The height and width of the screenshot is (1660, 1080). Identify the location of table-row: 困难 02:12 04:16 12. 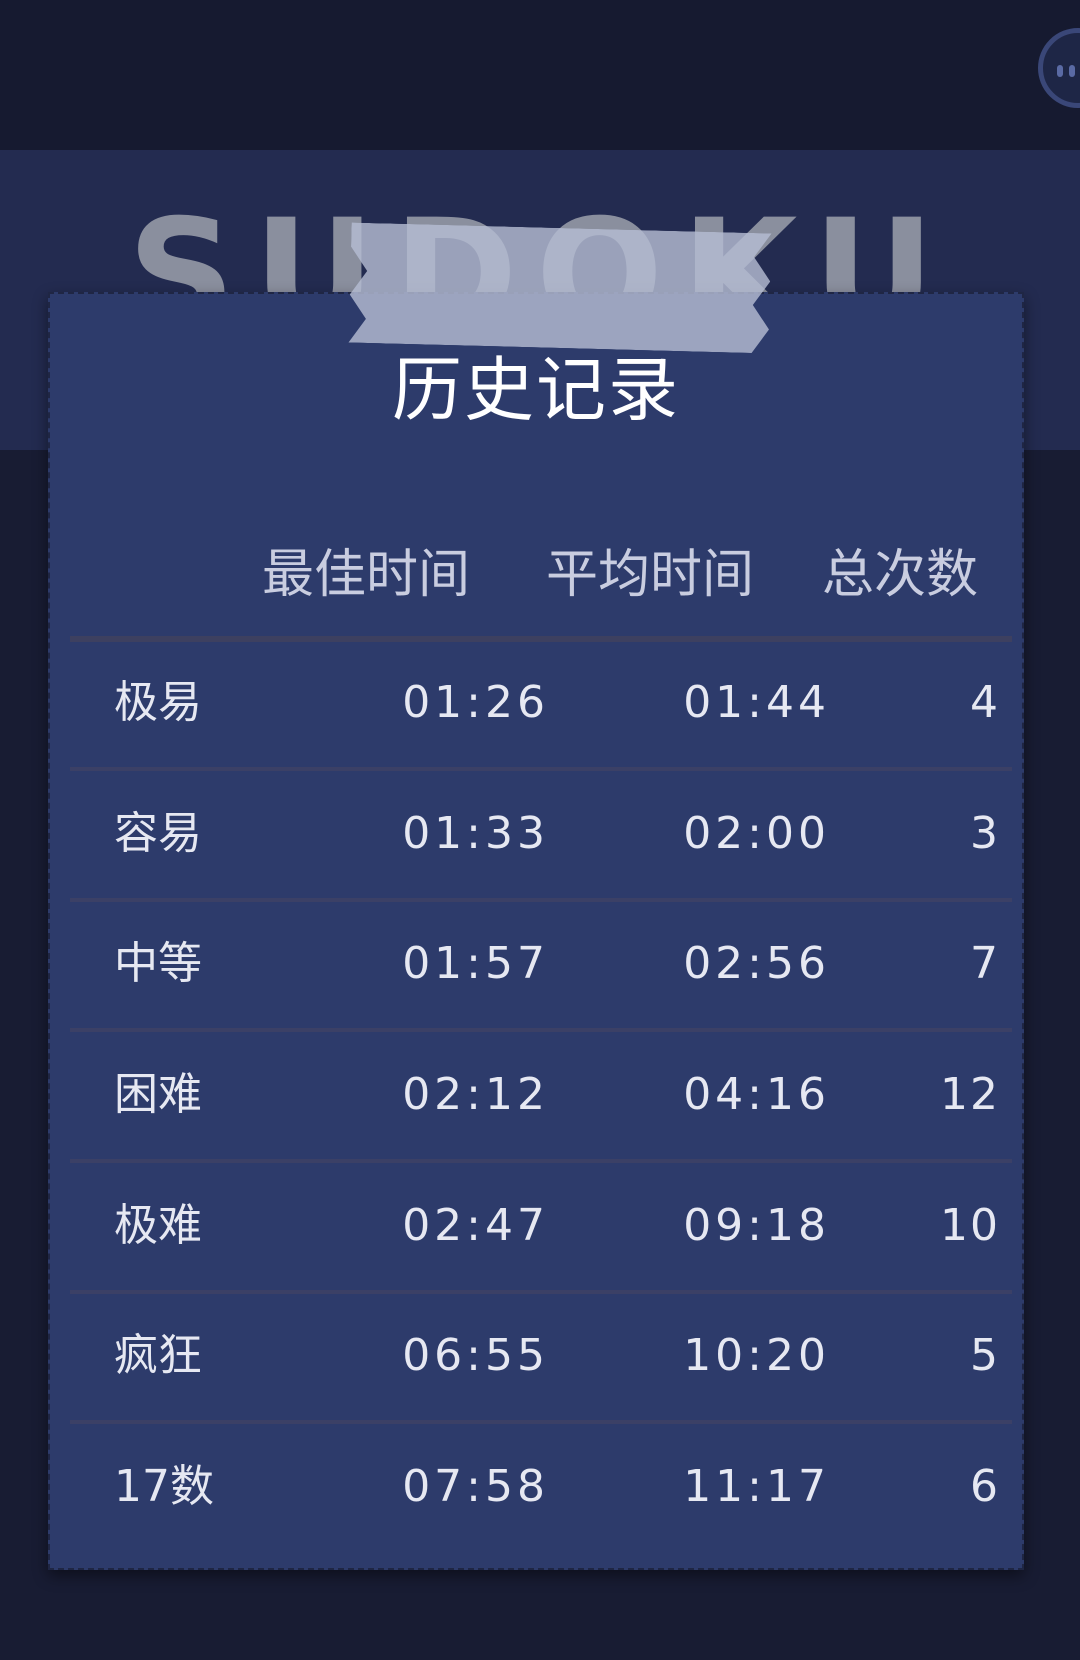
(536, 1095).